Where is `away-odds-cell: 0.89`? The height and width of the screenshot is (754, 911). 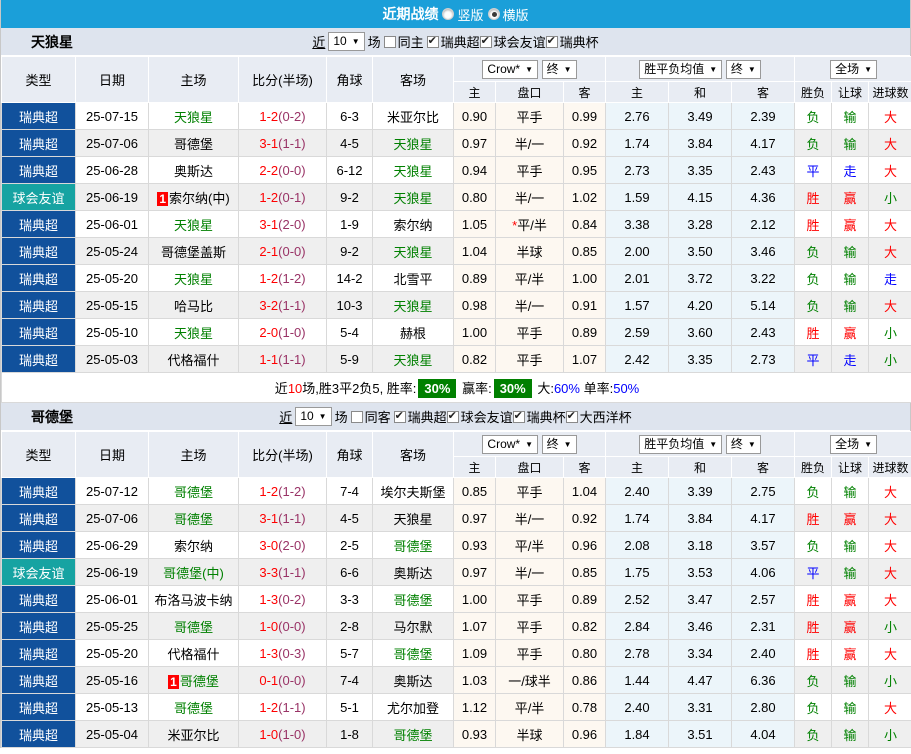
away-odds-cell: 0.89 is located at coordinates (584, 599).